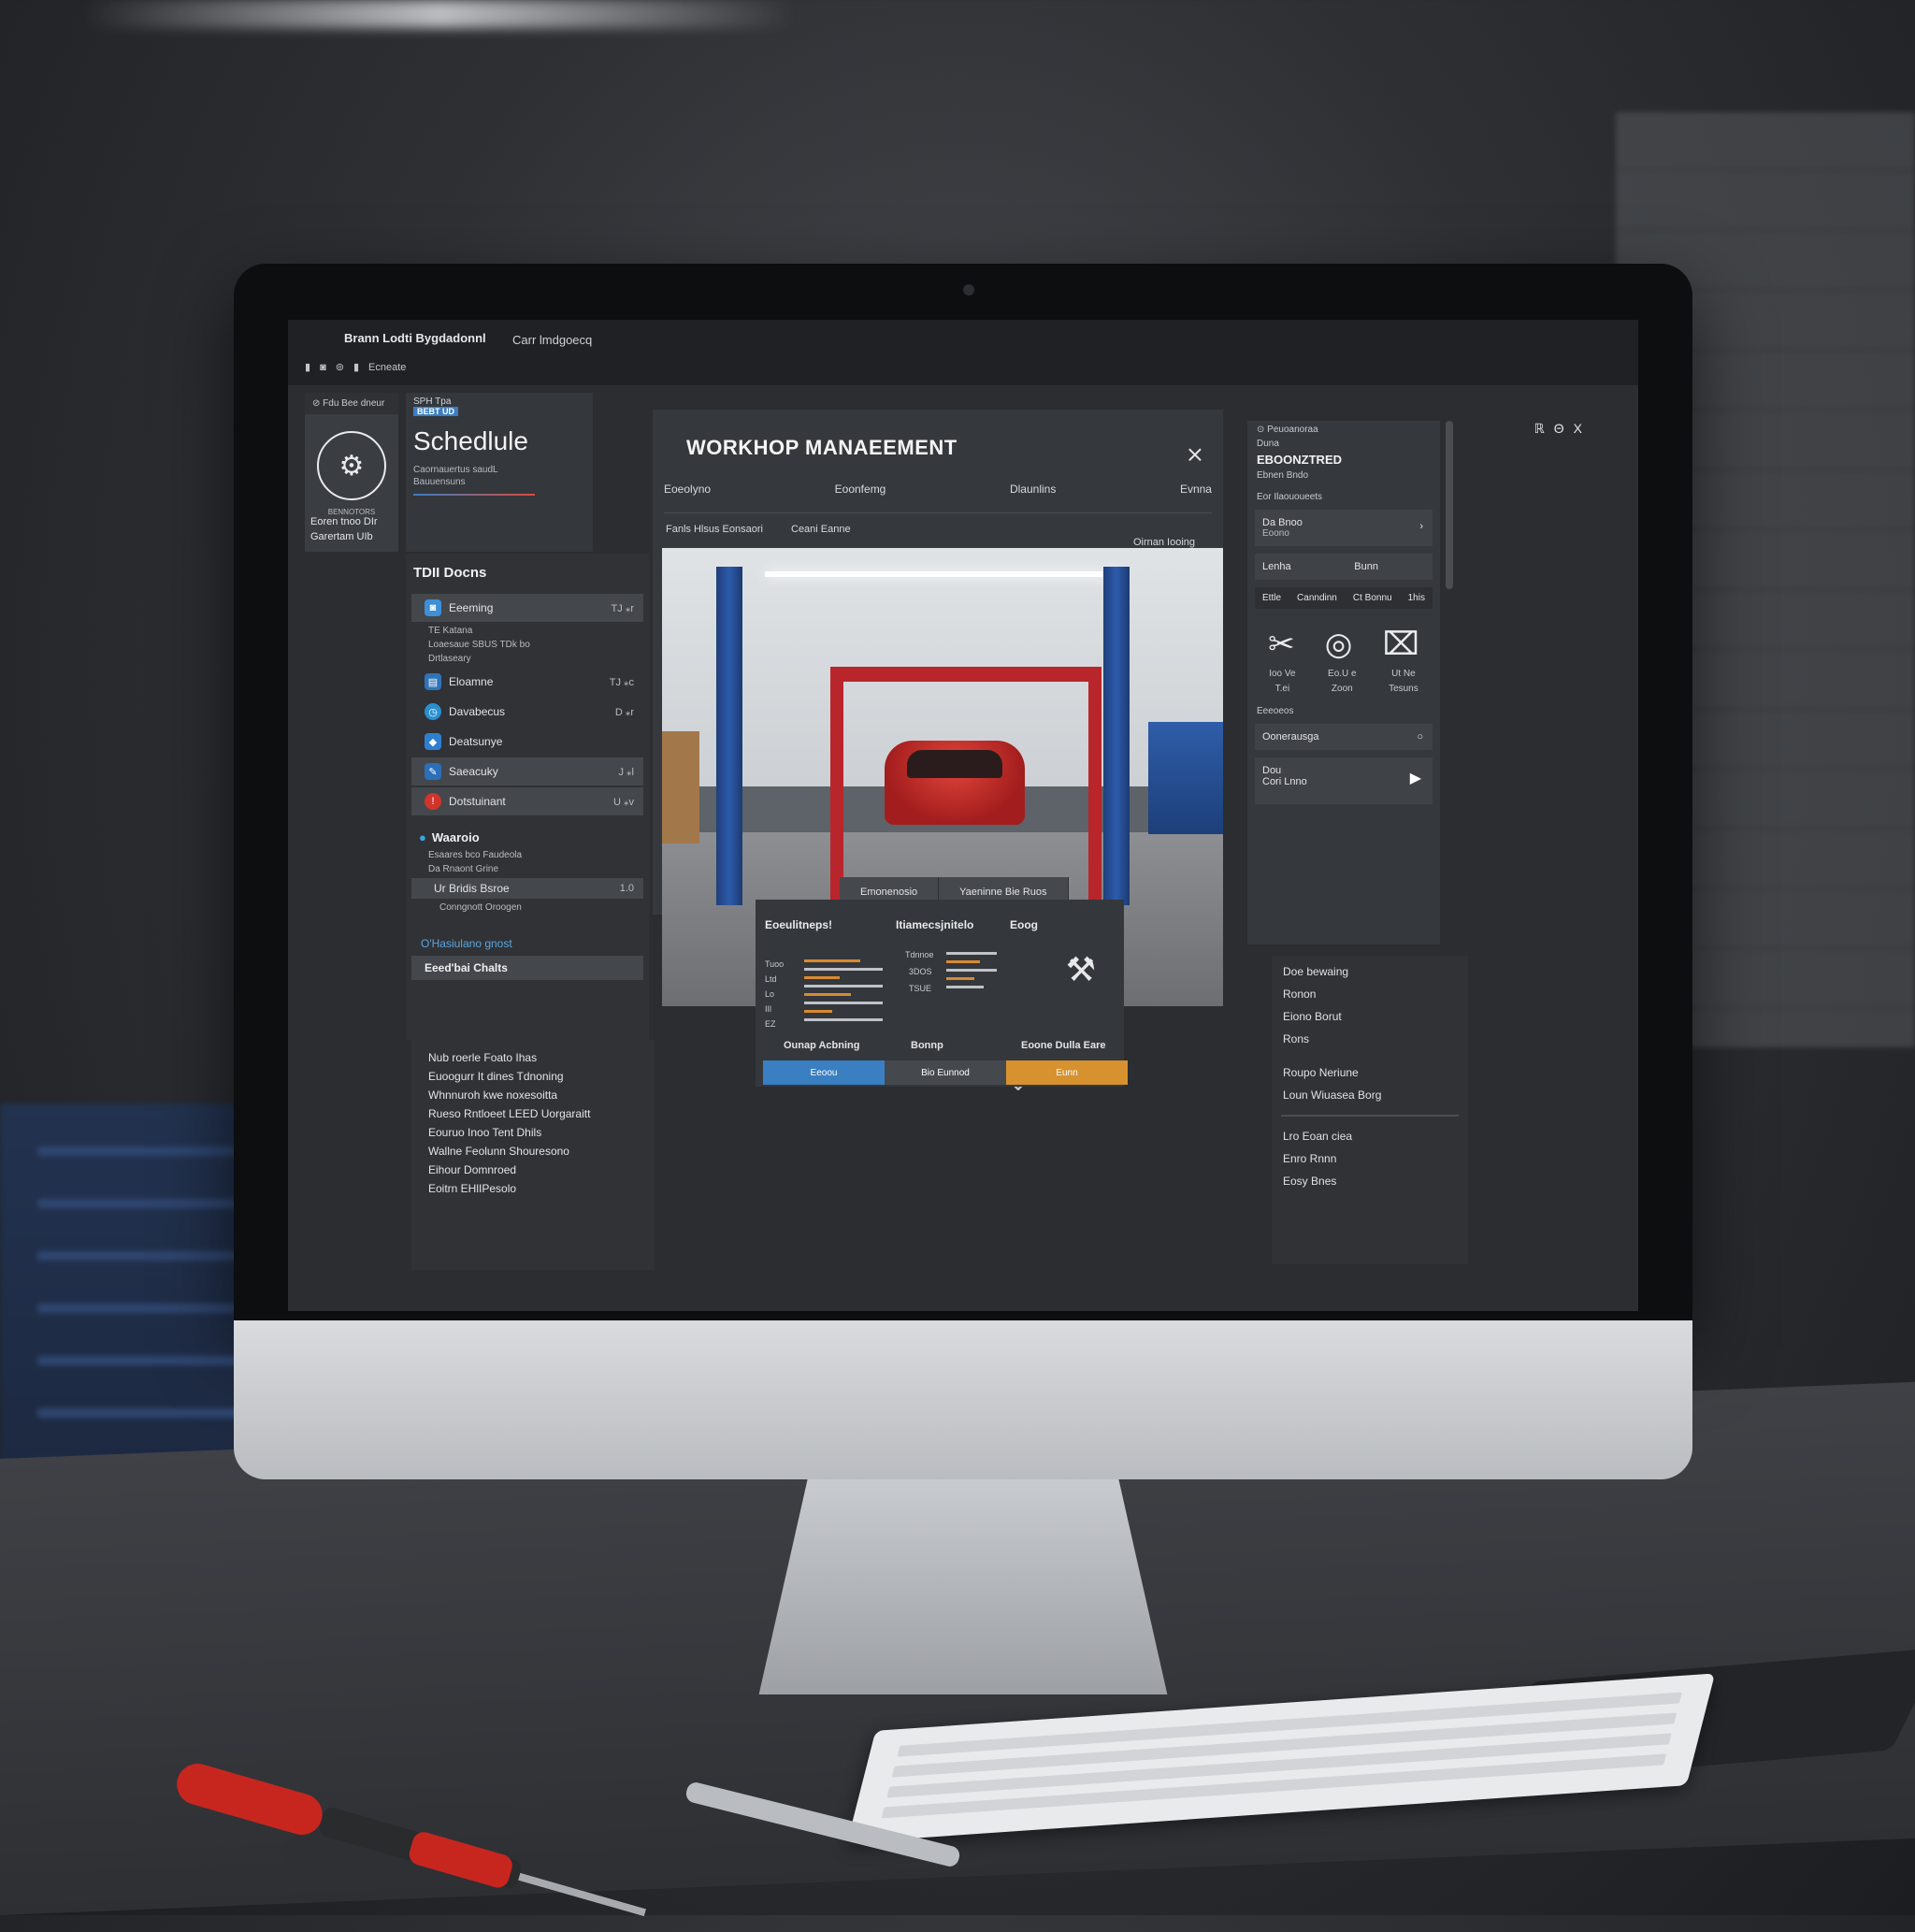 This screenshot has width=1915, height=1932. Describe the element at coordinates (965, 675) in the screenshot. I see `lift-crossbeam` at that location.